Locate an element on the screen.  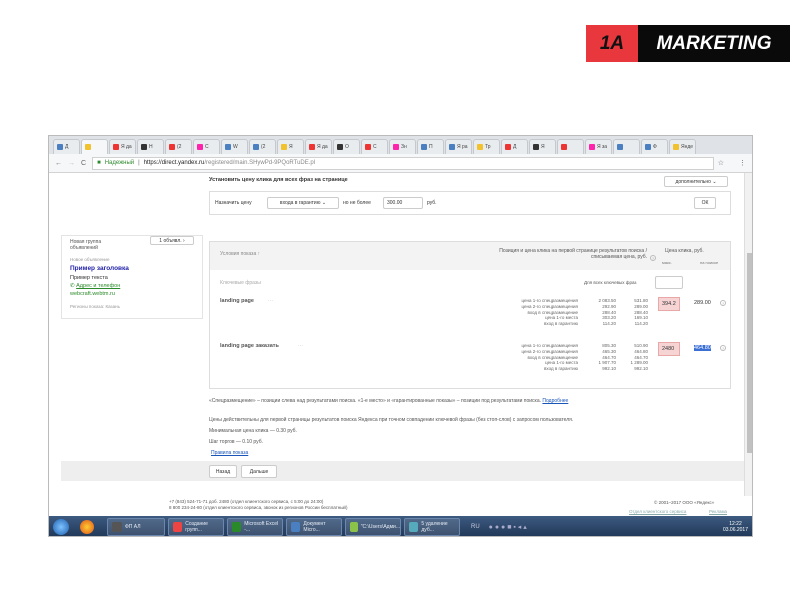
browser-tab: Я за is located at coordinates (598, 146).